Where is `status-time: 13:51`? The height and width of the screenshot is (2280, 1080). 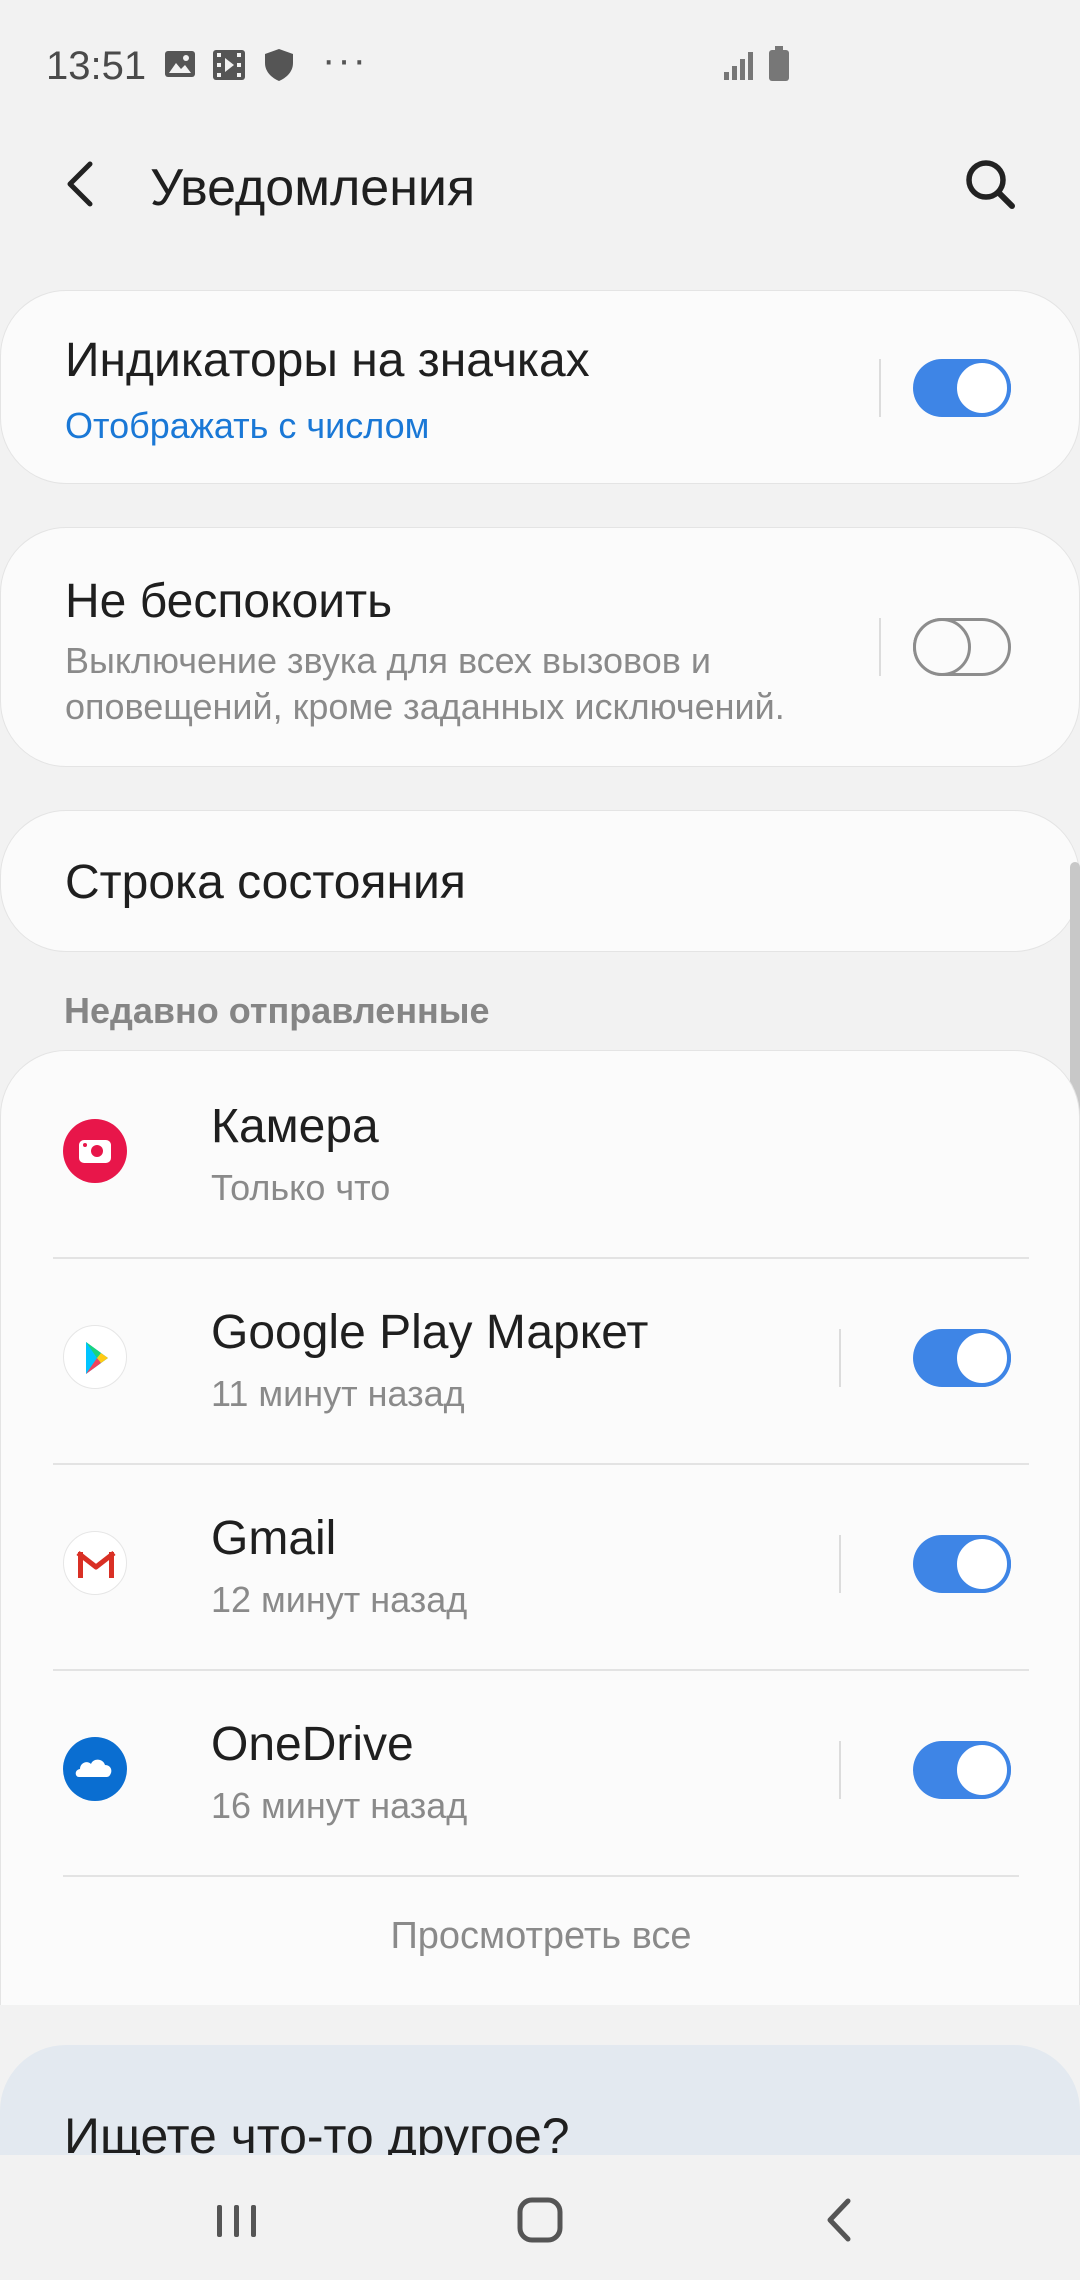
status-time: 13:51 is located at coordinates (96, 66).